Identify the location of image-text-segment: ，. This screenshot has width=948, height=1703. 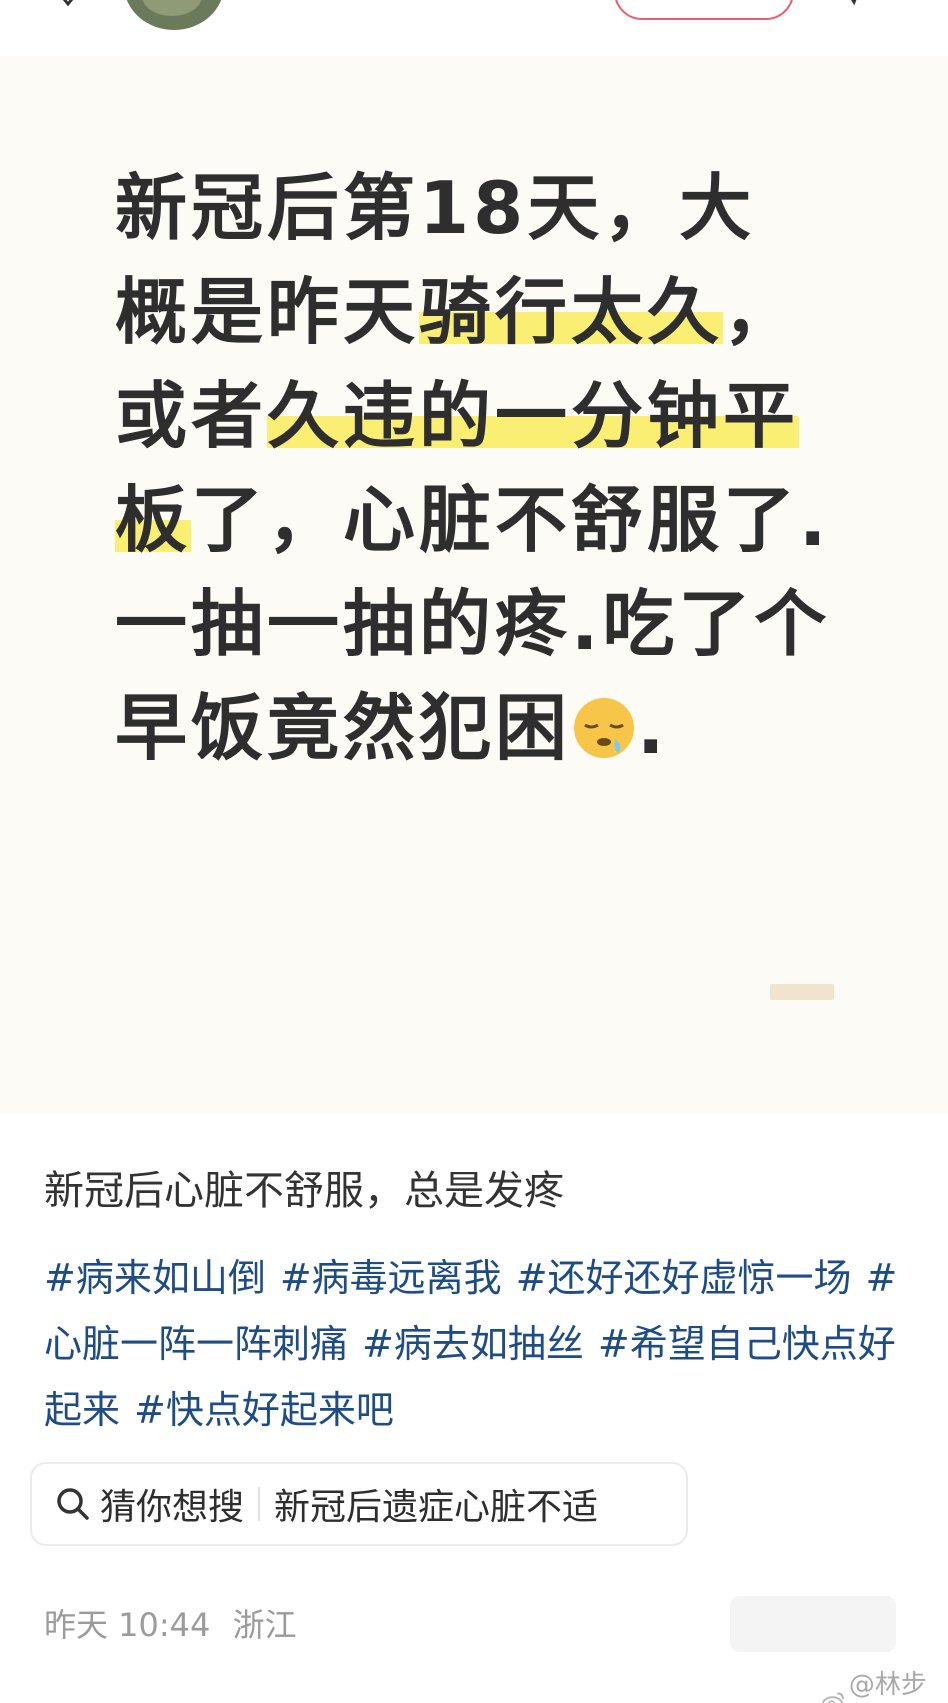
(761, 312).